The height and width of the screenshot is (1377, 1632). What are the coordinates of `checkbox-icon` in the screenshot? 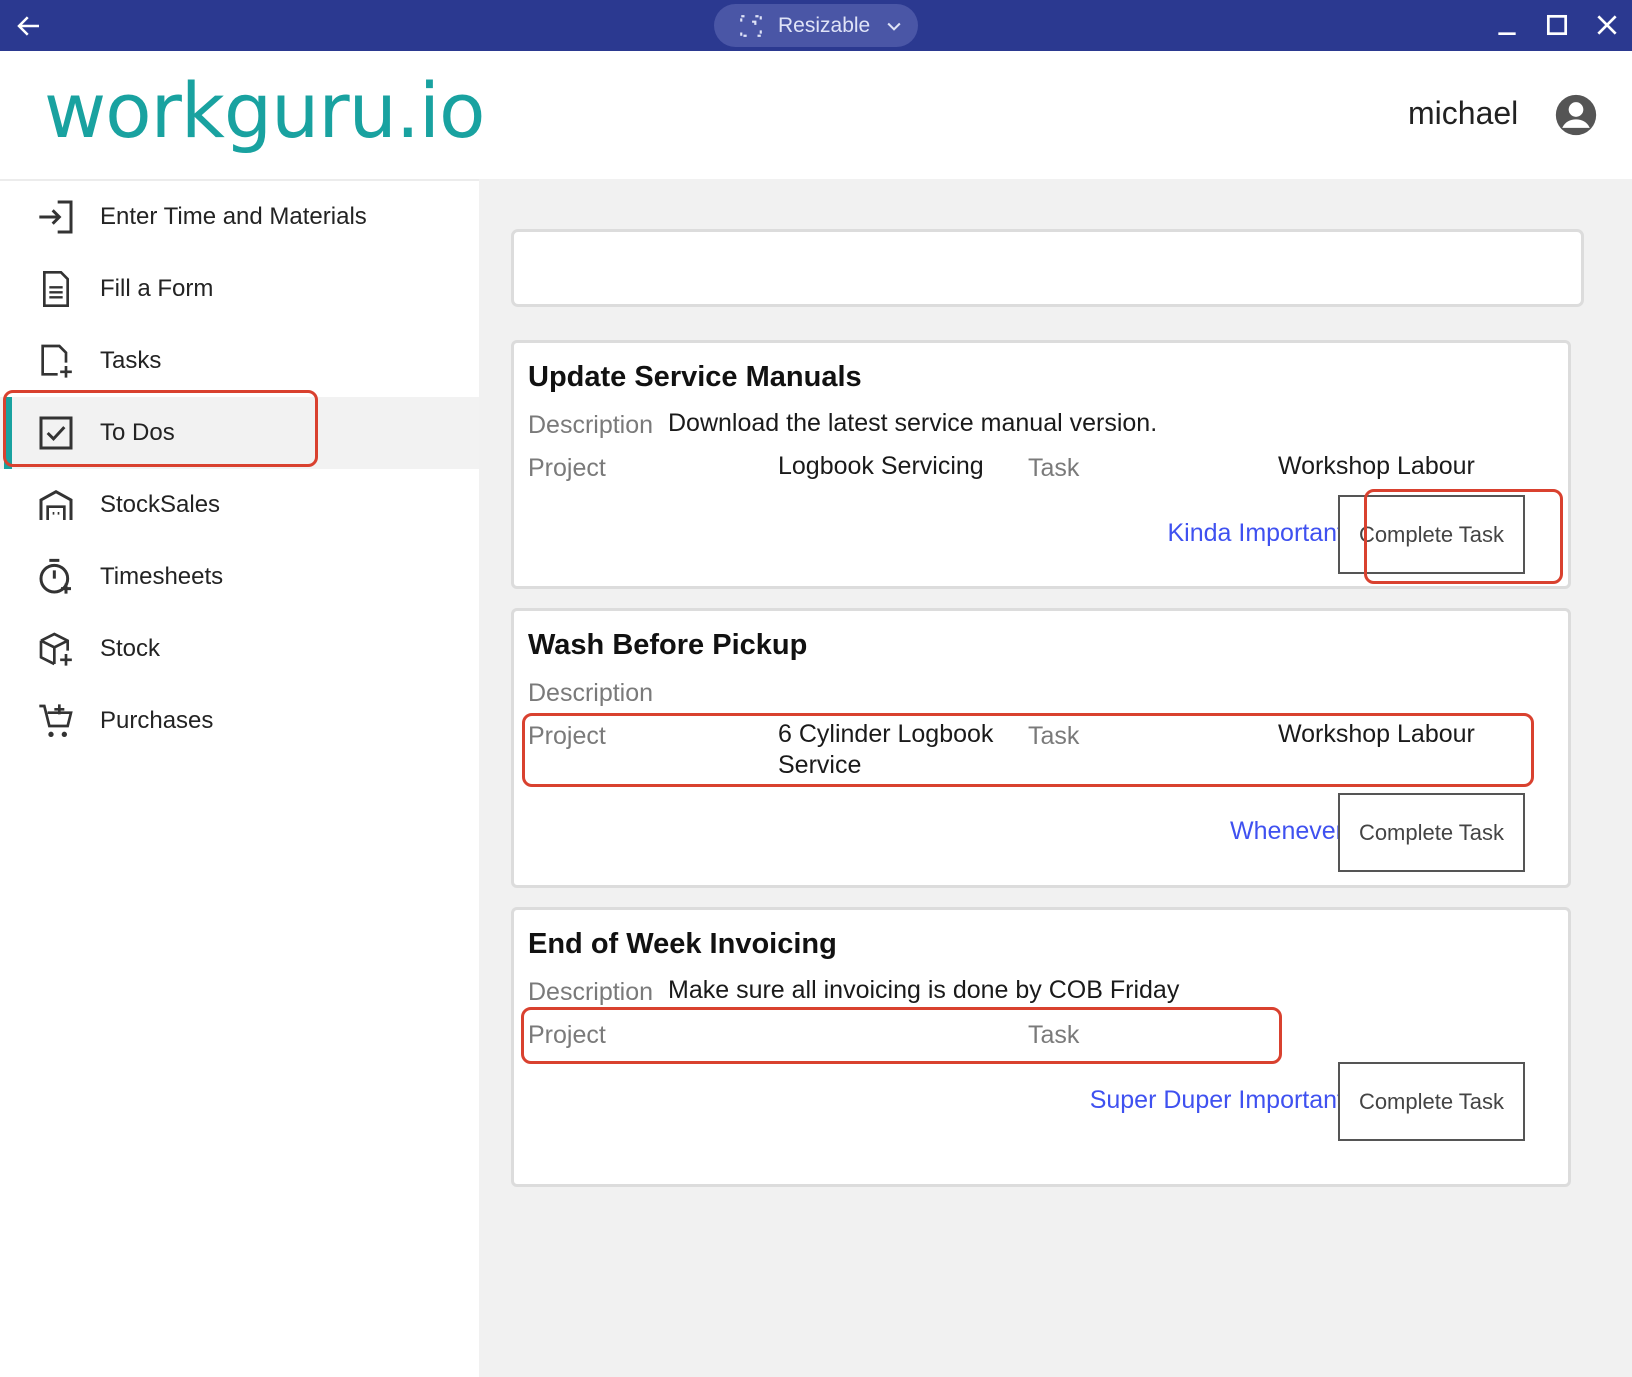 It's located at (56, 433).